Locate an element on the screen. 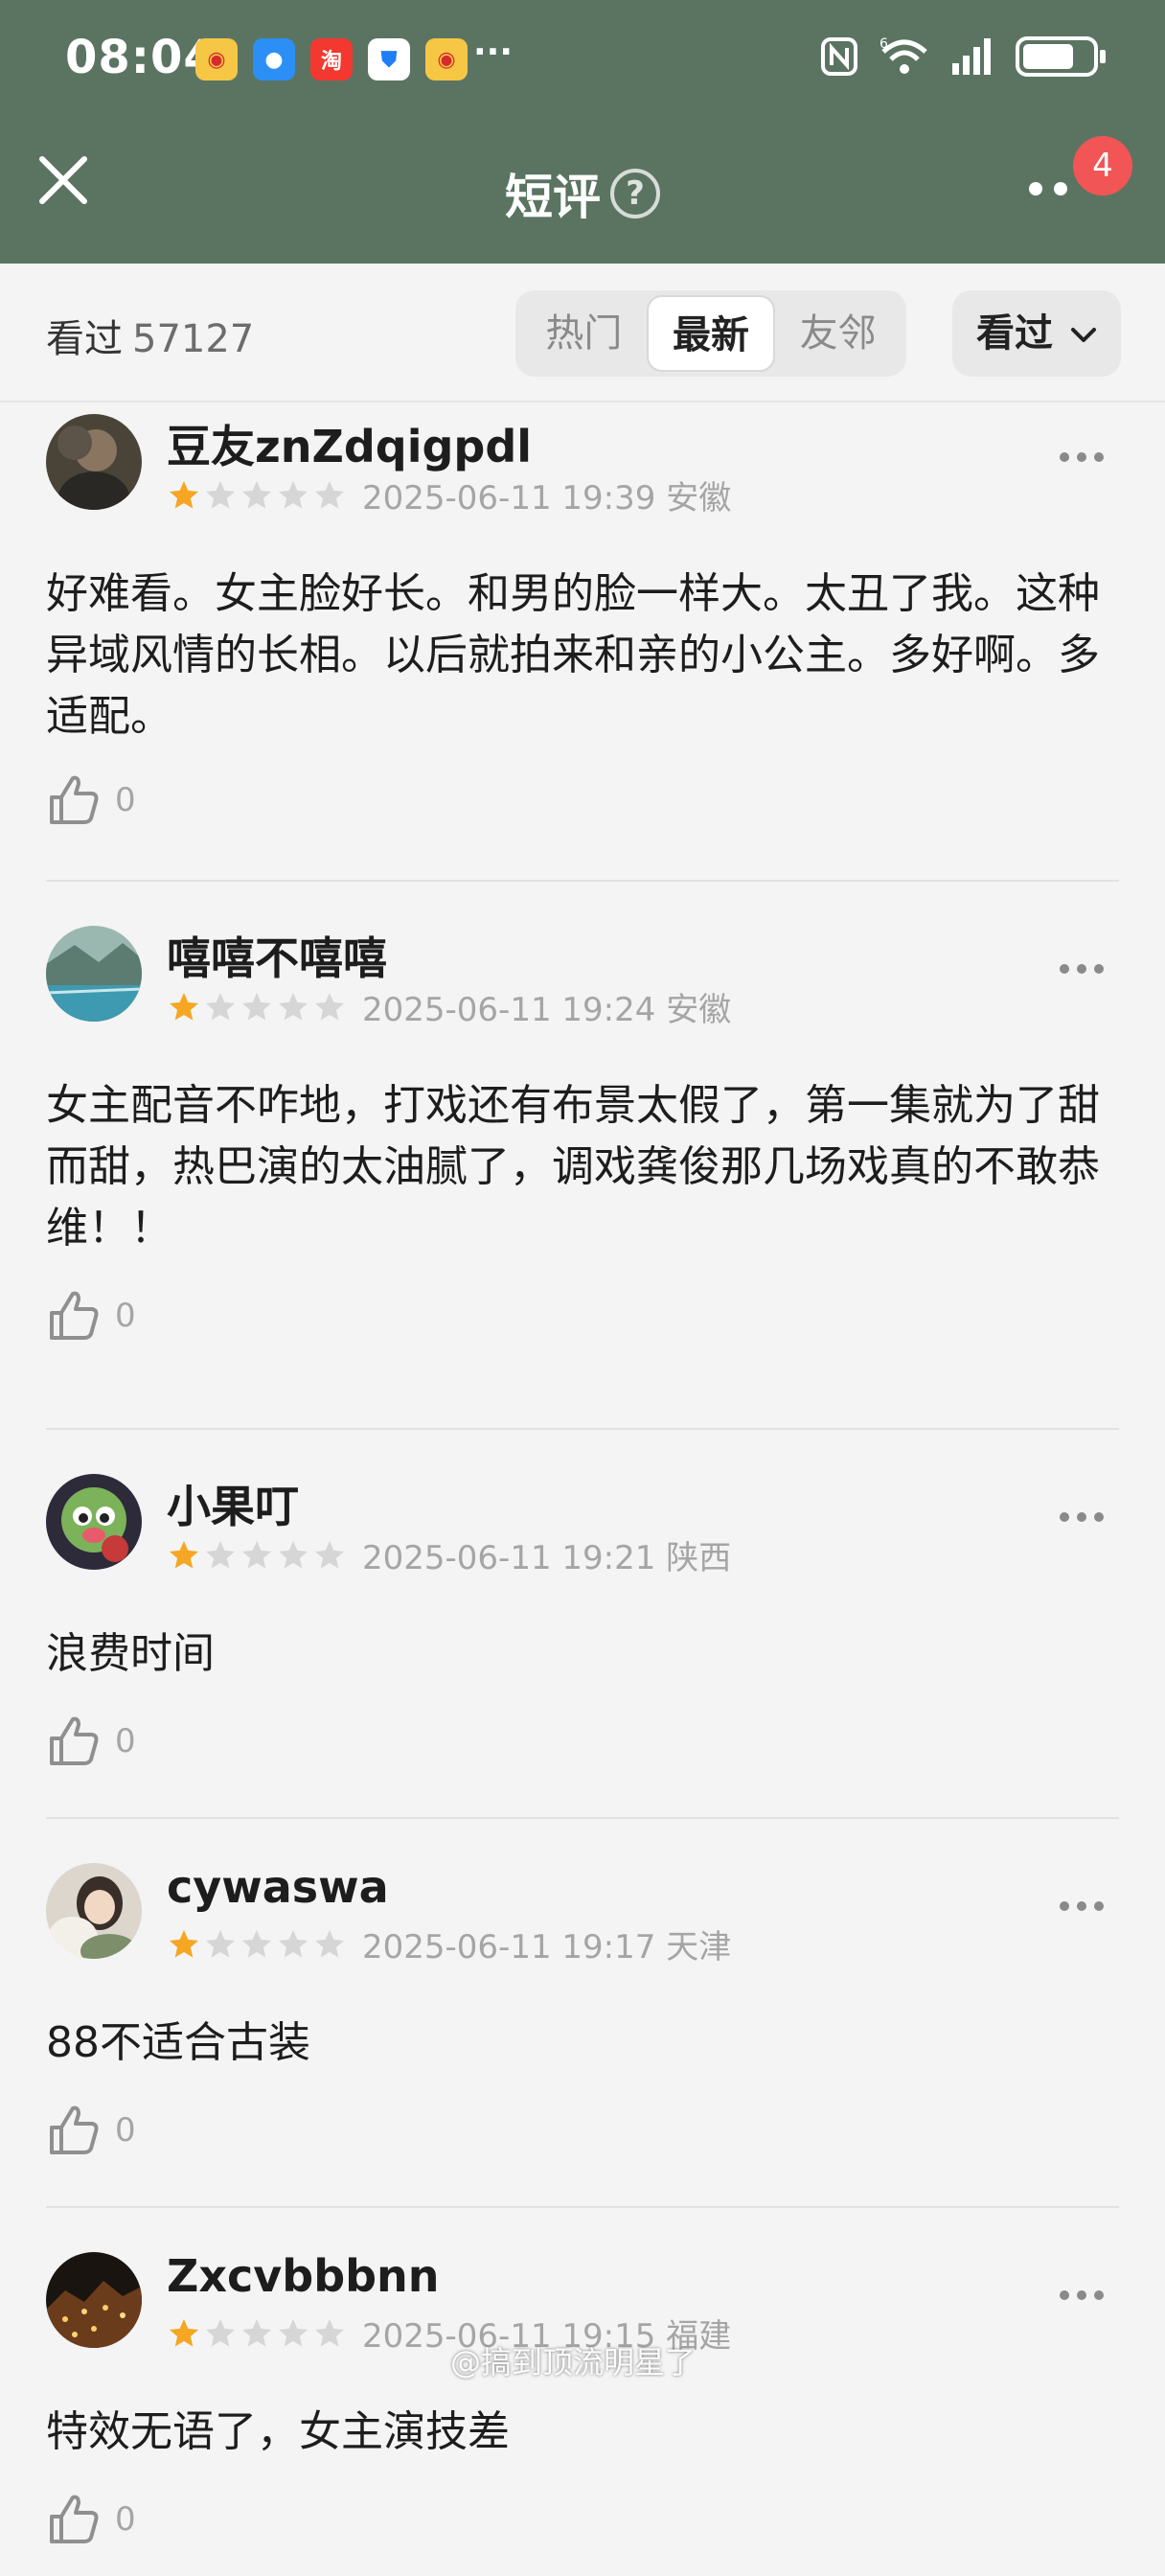 Image resolution: width=1165 pixels, height=2576 pixels. comment-time-location: 2025-06-11 19:24 安徽 is located at coordinates (547, 1010).